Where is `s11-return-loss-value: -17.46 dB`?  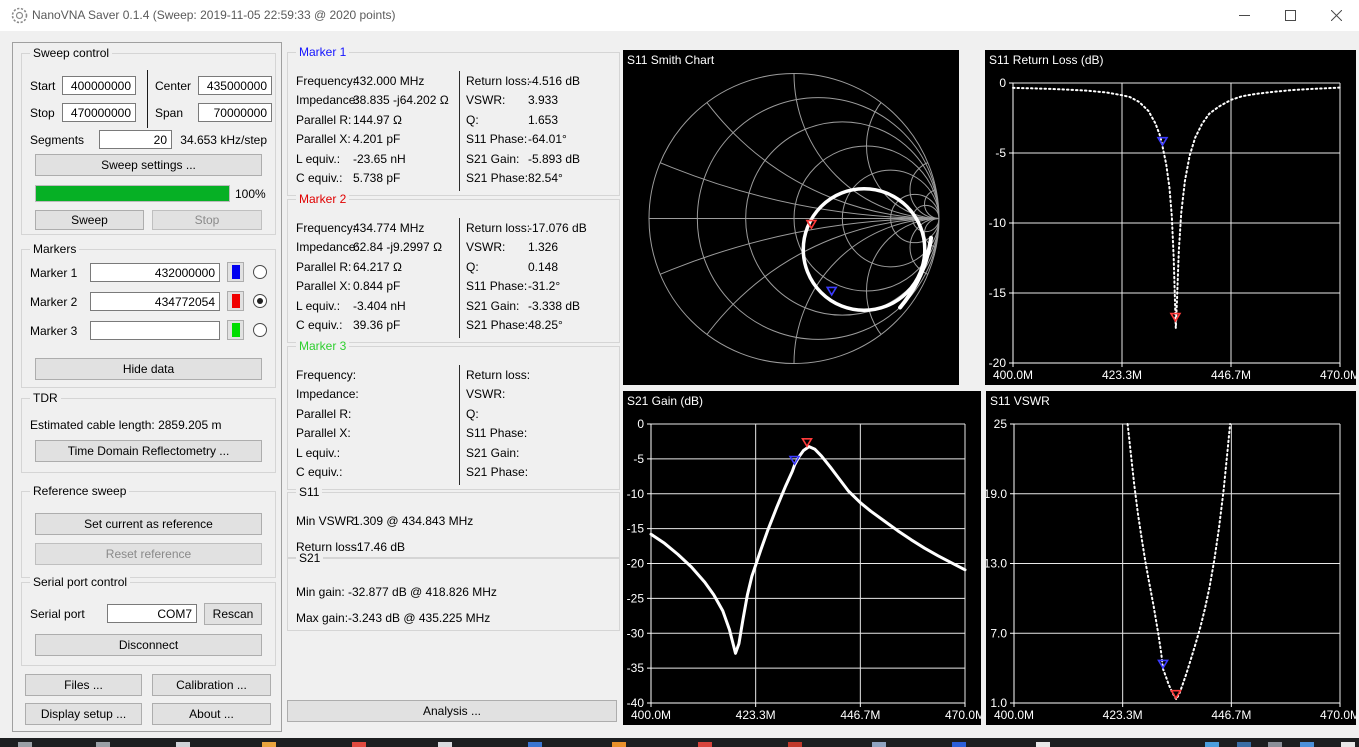
s11-return-loss-value: -17.46 dB is located at coordinates (379, 547).